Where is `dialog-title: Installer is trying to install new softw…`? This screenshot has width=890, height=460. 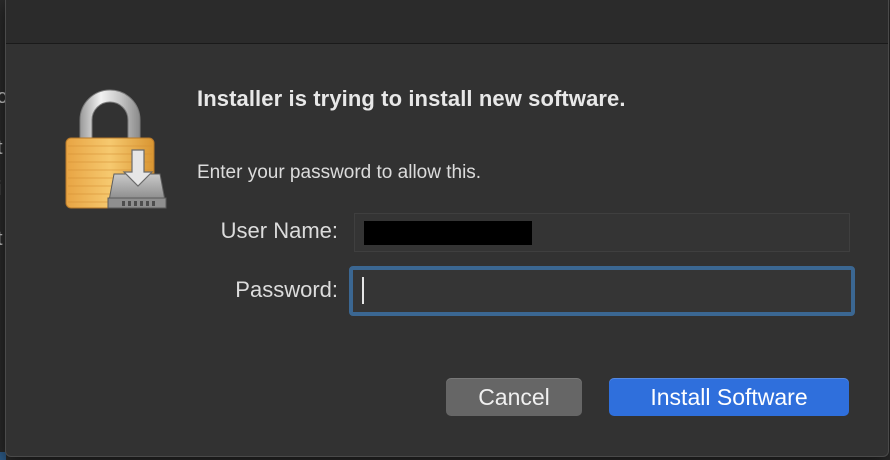 dialog-title: Installer is trying to install new softw… is located at coordinates (411, 98).